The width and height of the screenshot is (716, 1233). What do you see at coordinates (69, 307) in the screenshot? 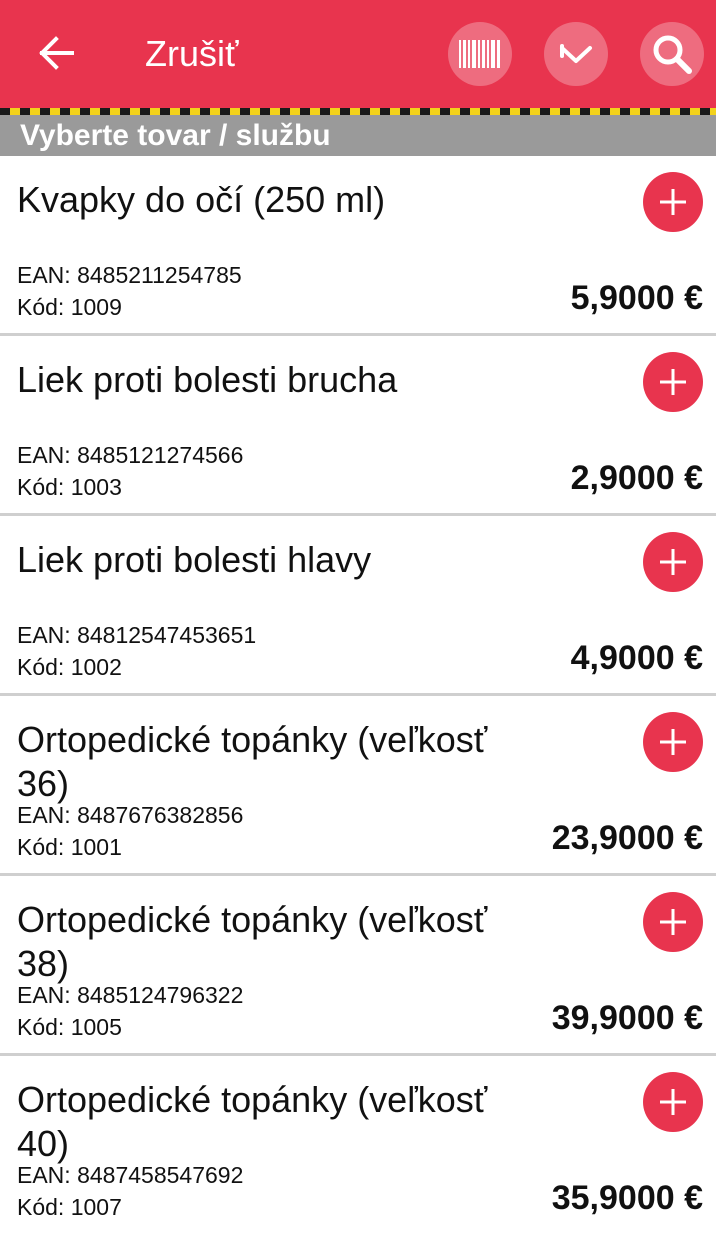
I see `product-code: Kód: 1009` at bounding box center [69, 307].